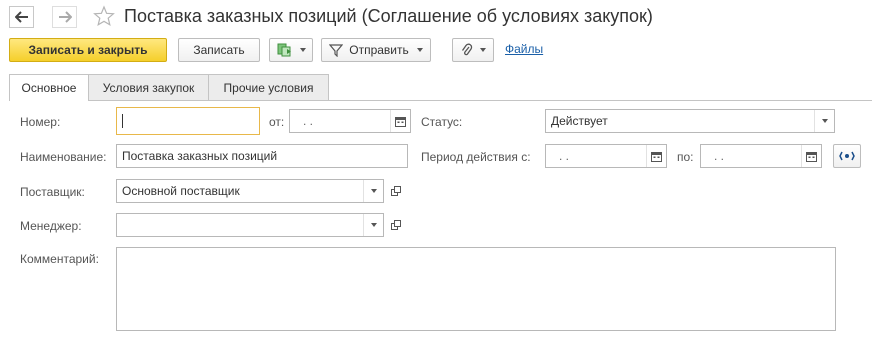 The image size is (872, 343). Describe the element at coordinates (40, 122) in the screenshot. I see `number-label: Номер:` at that location.